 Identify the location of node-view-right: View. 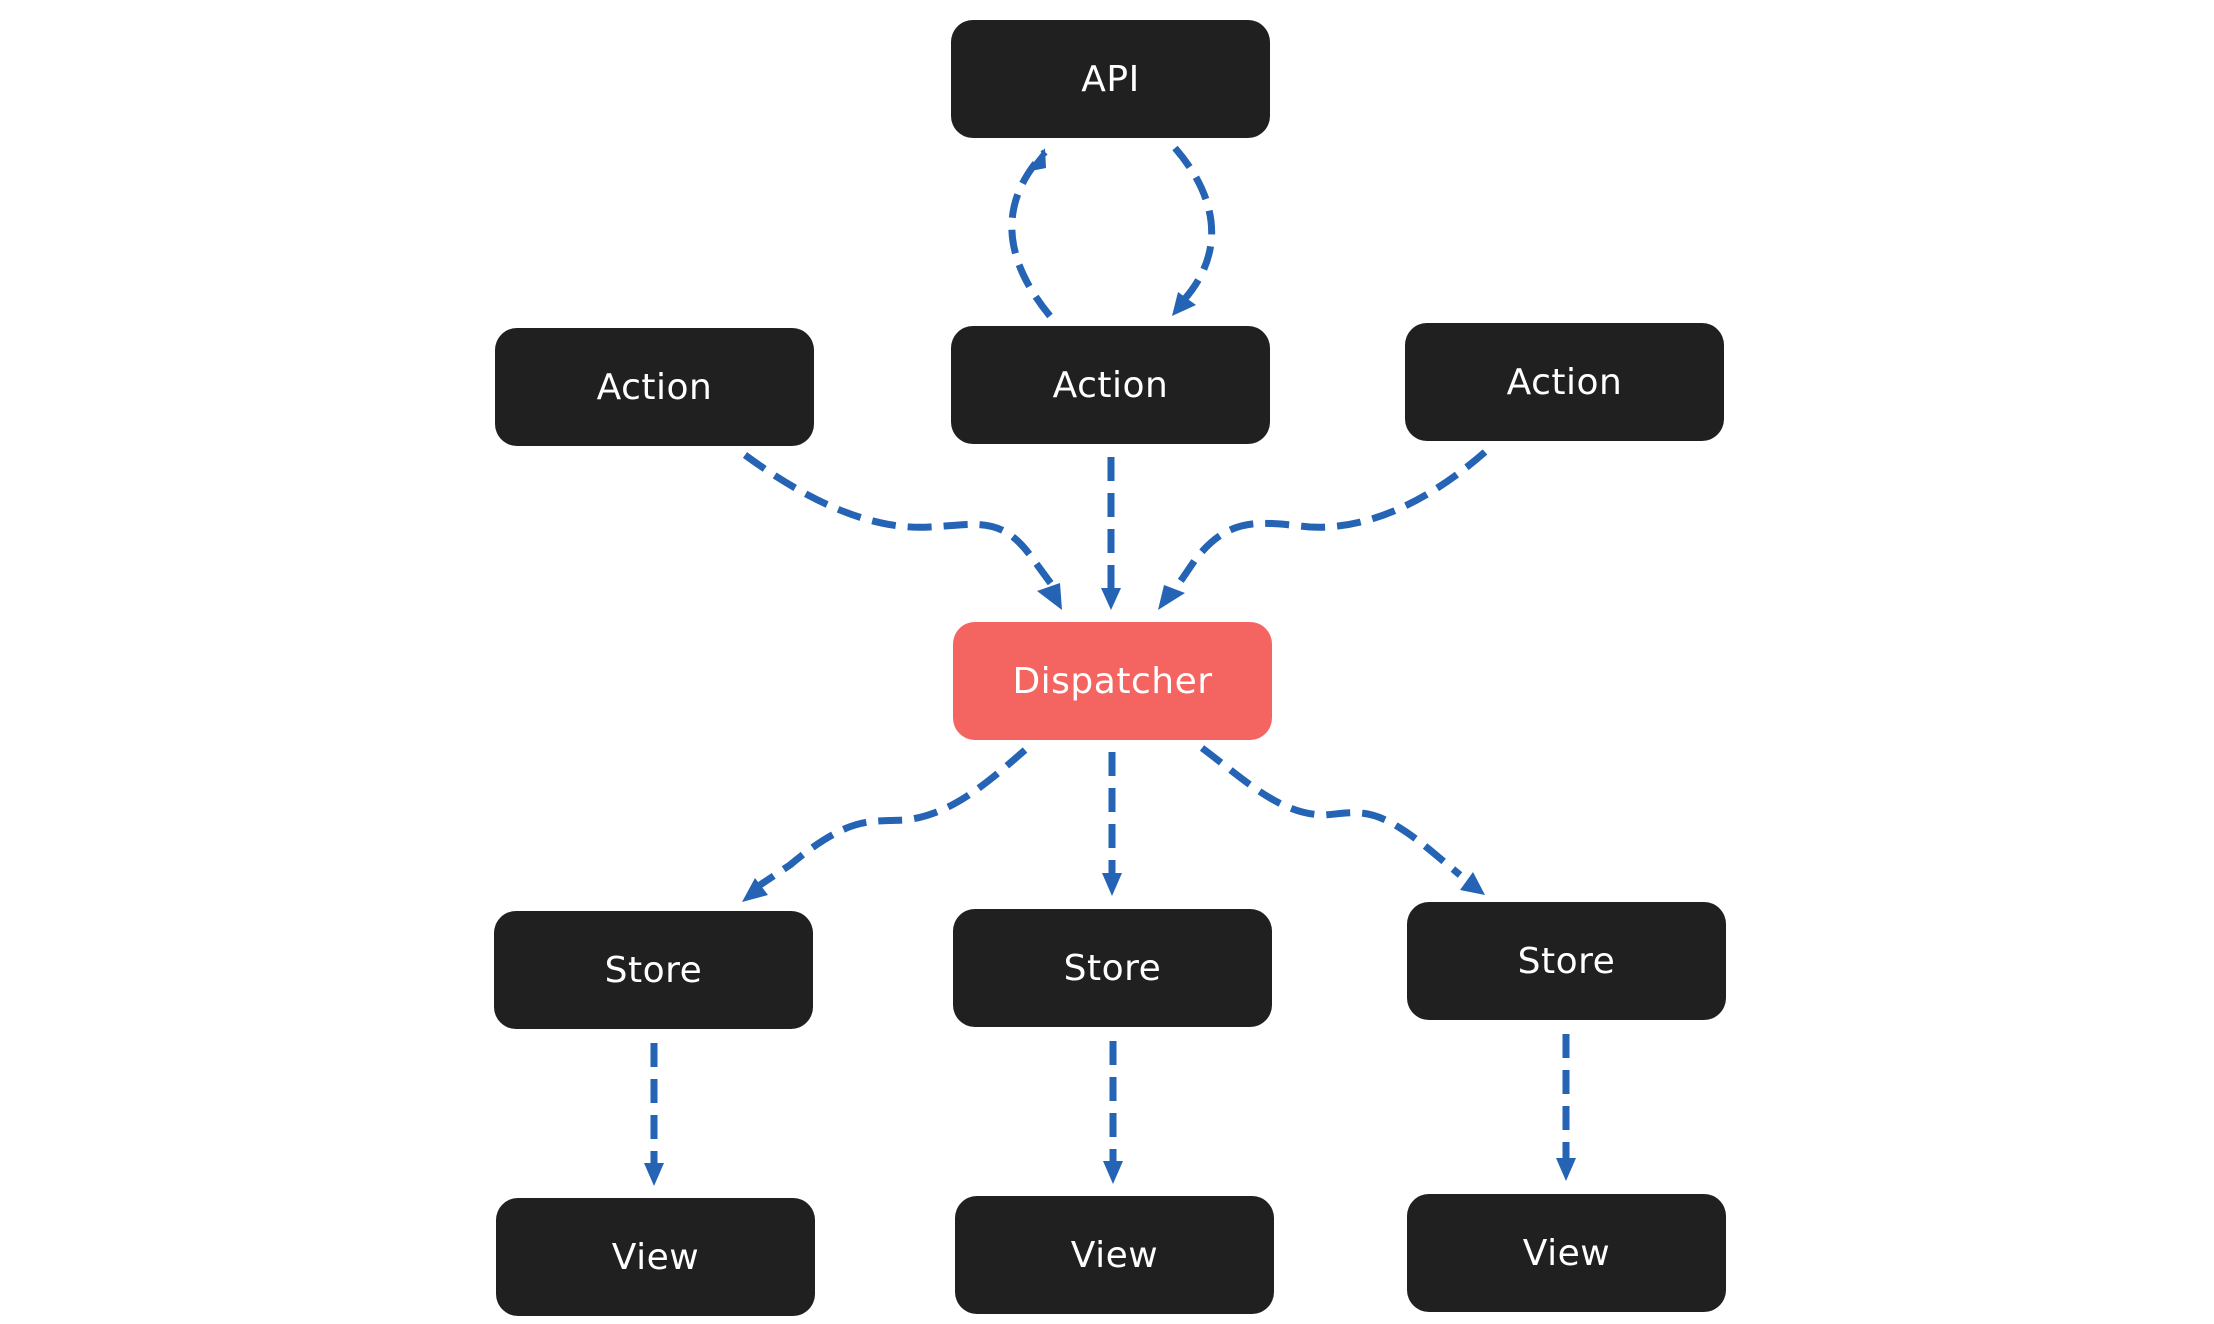
(1566, 1253).